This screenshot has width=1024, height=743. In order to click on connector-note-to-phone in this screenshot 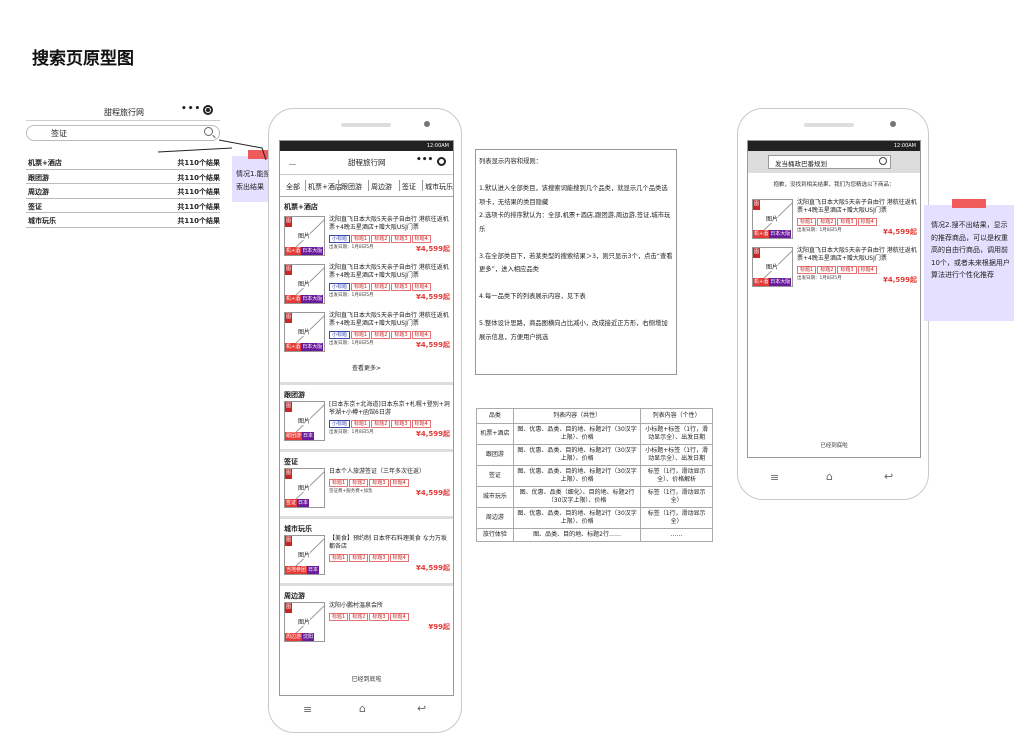, I will do `click(242, 150)`.